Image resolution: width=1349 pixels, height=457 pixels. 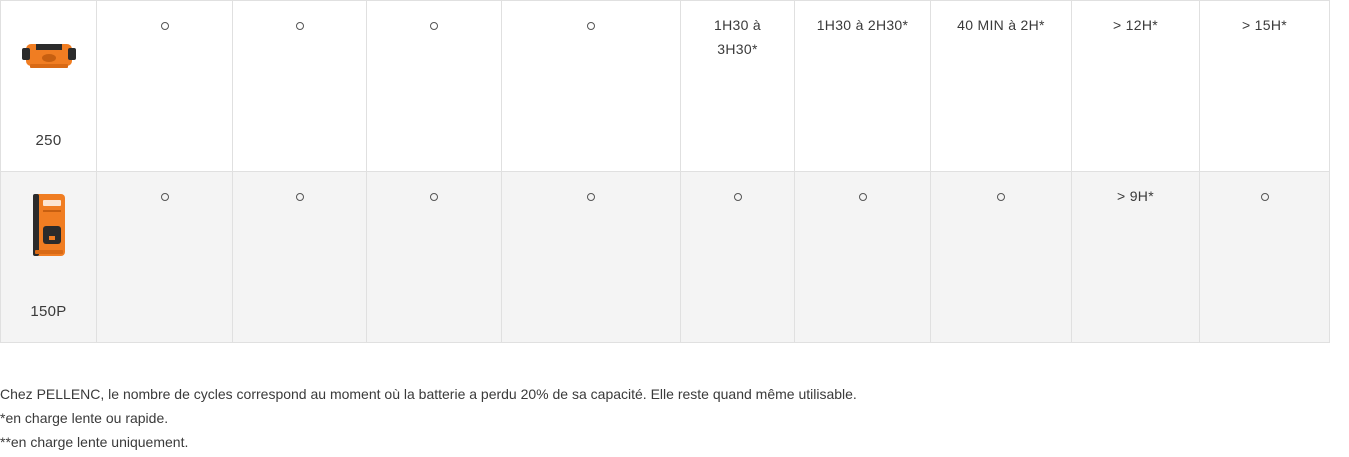 I want to click on table-cell: > 9H*, so click(x=1135, y=257).